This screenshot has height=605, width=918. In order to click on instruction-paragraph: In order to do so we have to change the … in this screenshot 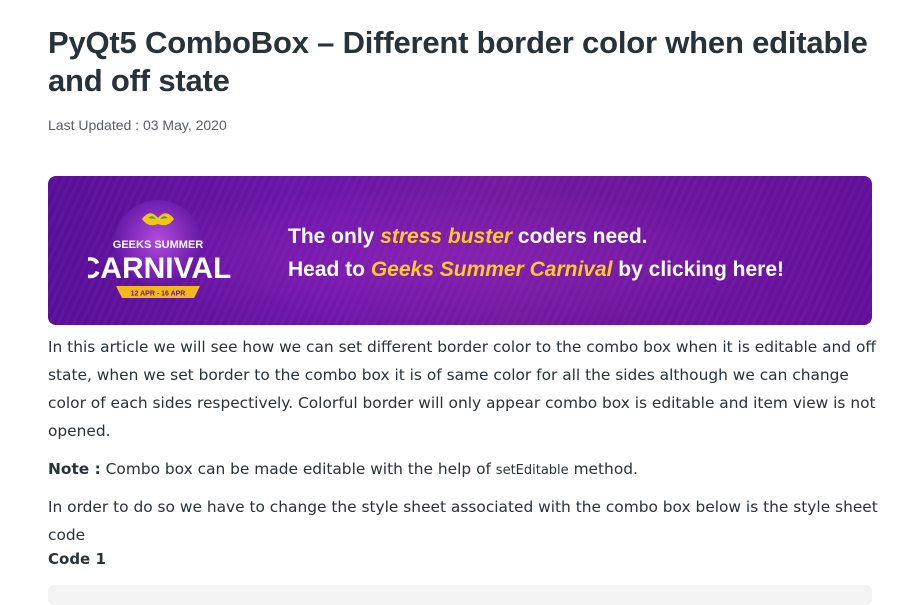, I will do `click(463, 521)`.